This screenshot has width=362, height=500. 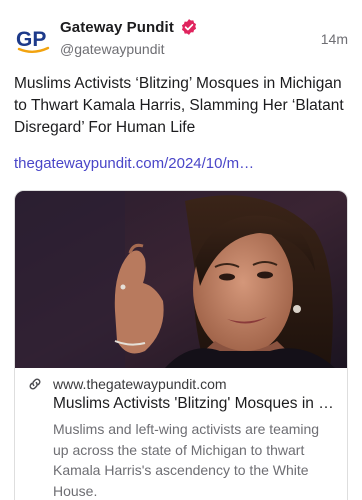 I want to click on author-name-row: Gateway Pundit, so click(x=129, y=27).